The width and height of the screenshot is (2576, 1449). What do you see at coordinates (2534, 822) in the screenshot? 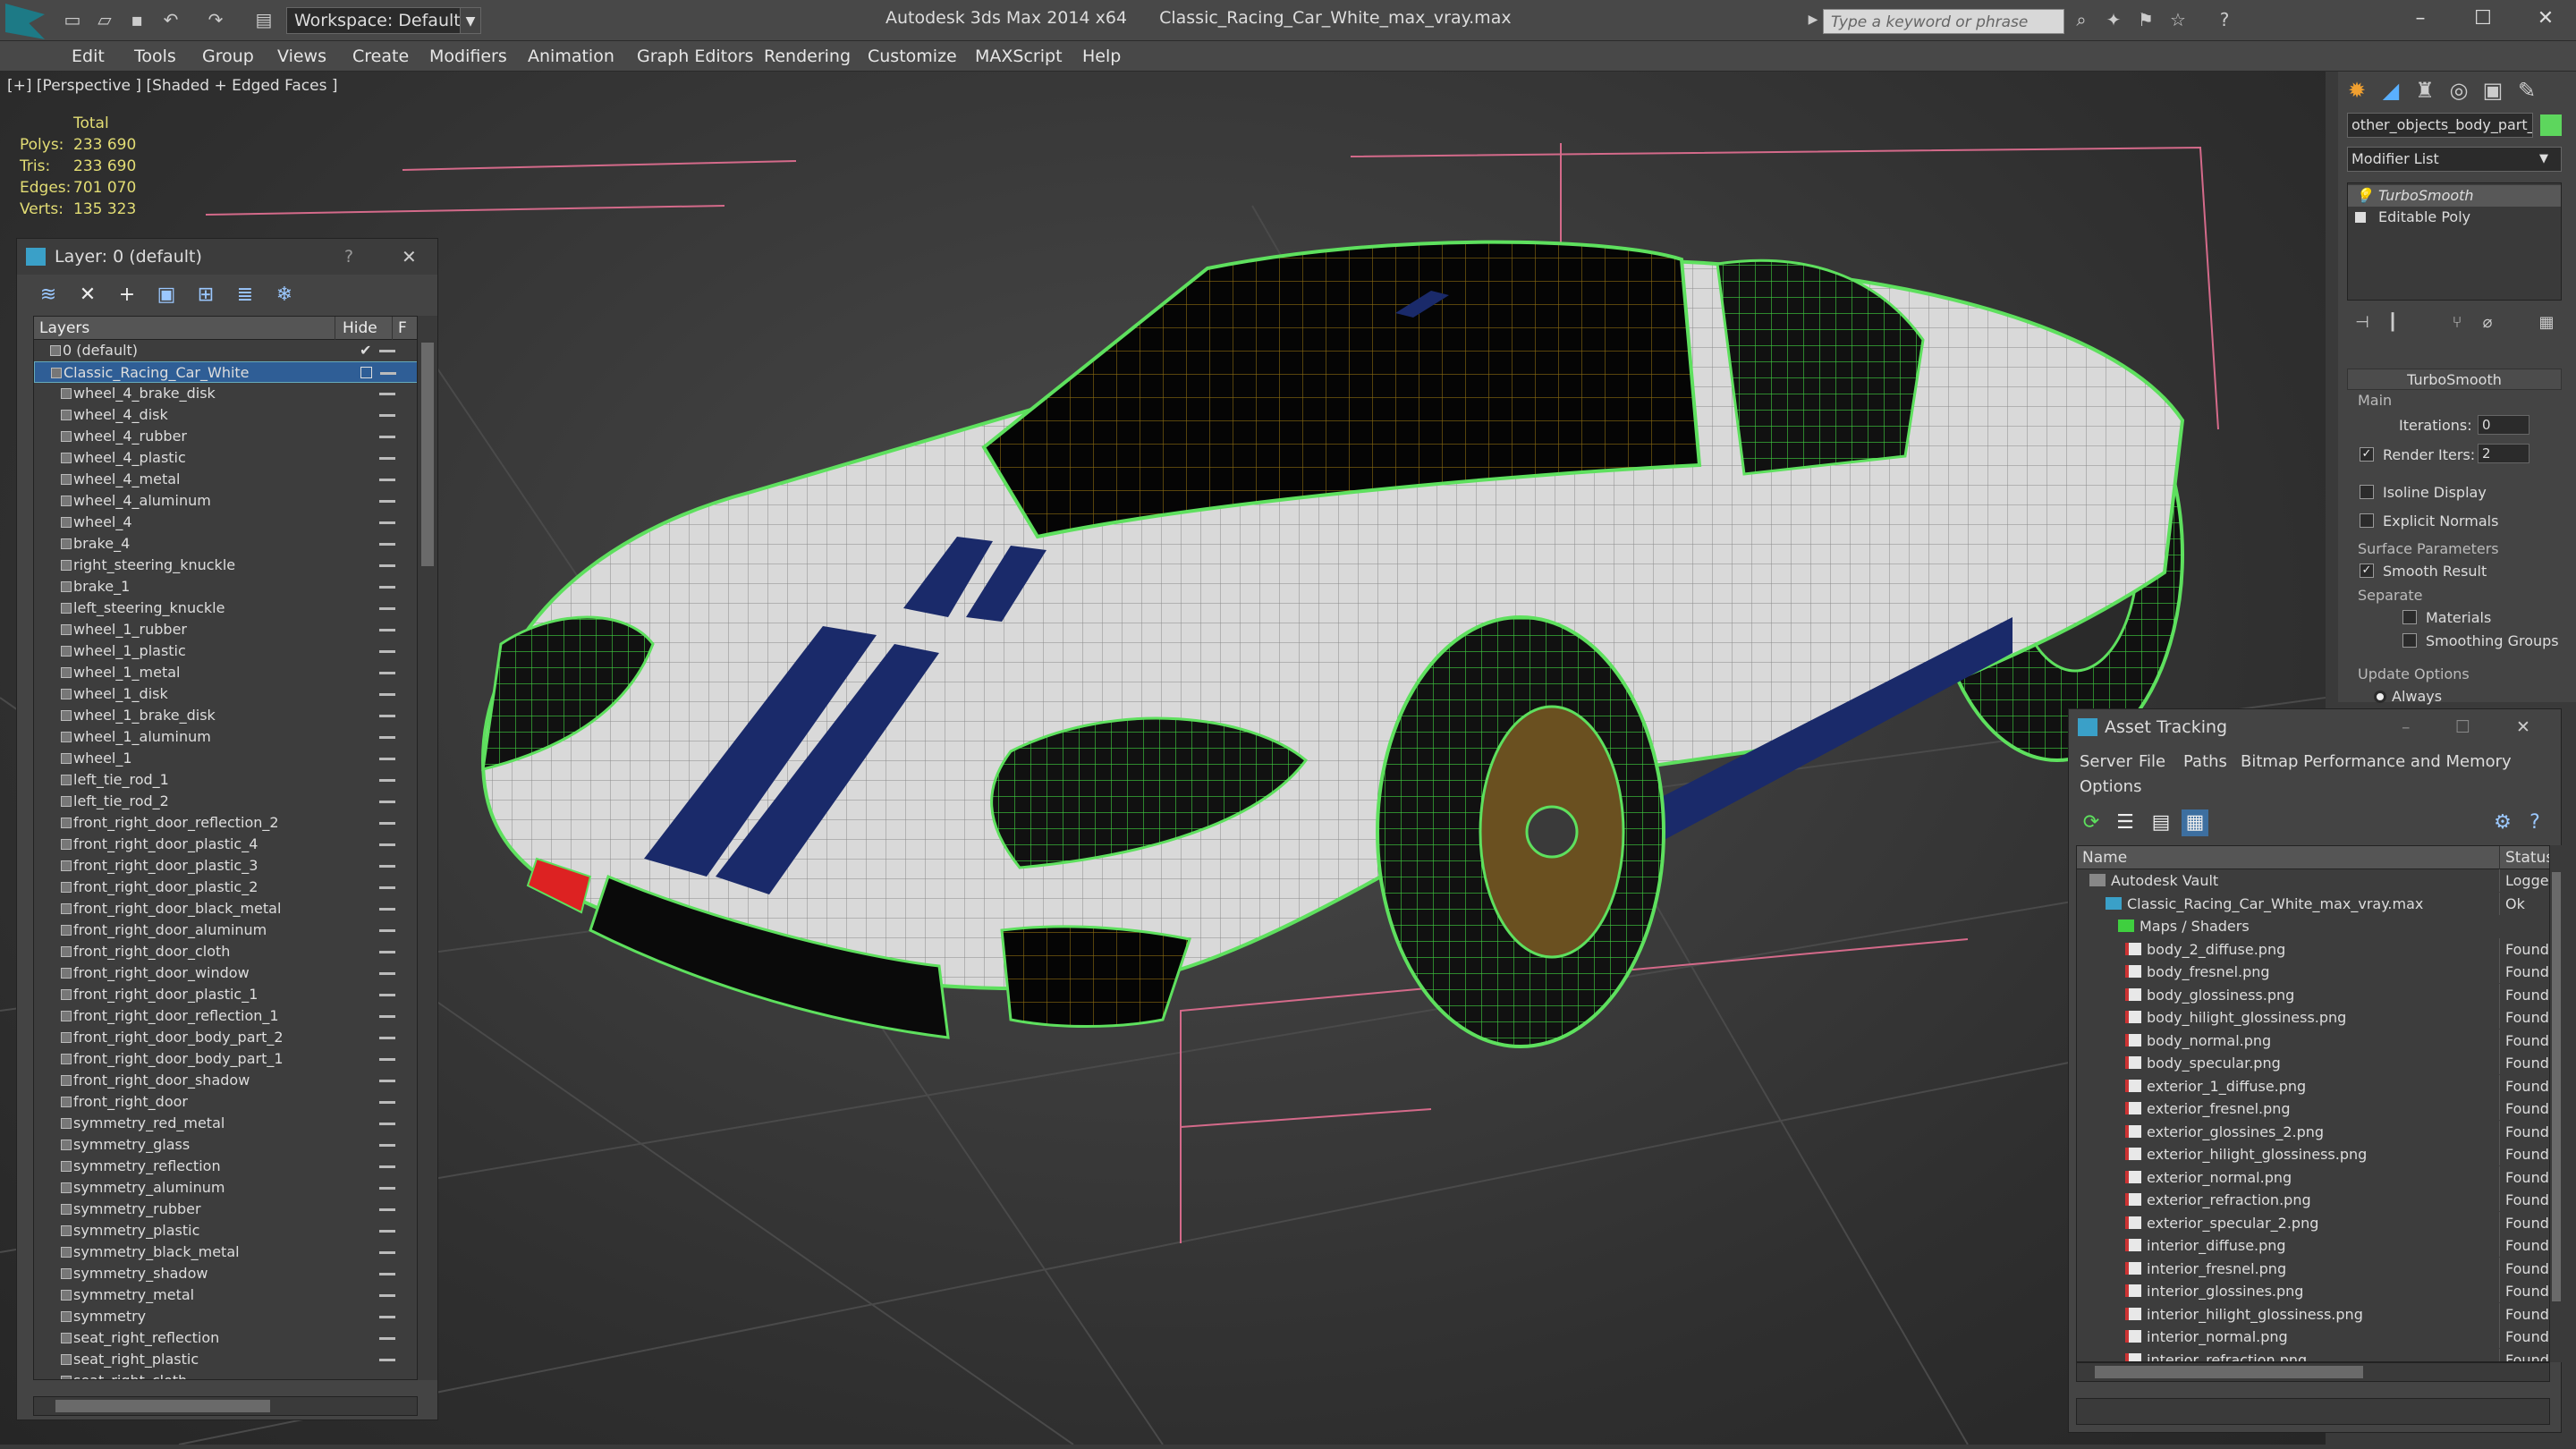
I see `help-icon: ?` at bounding box center [2534, 822].